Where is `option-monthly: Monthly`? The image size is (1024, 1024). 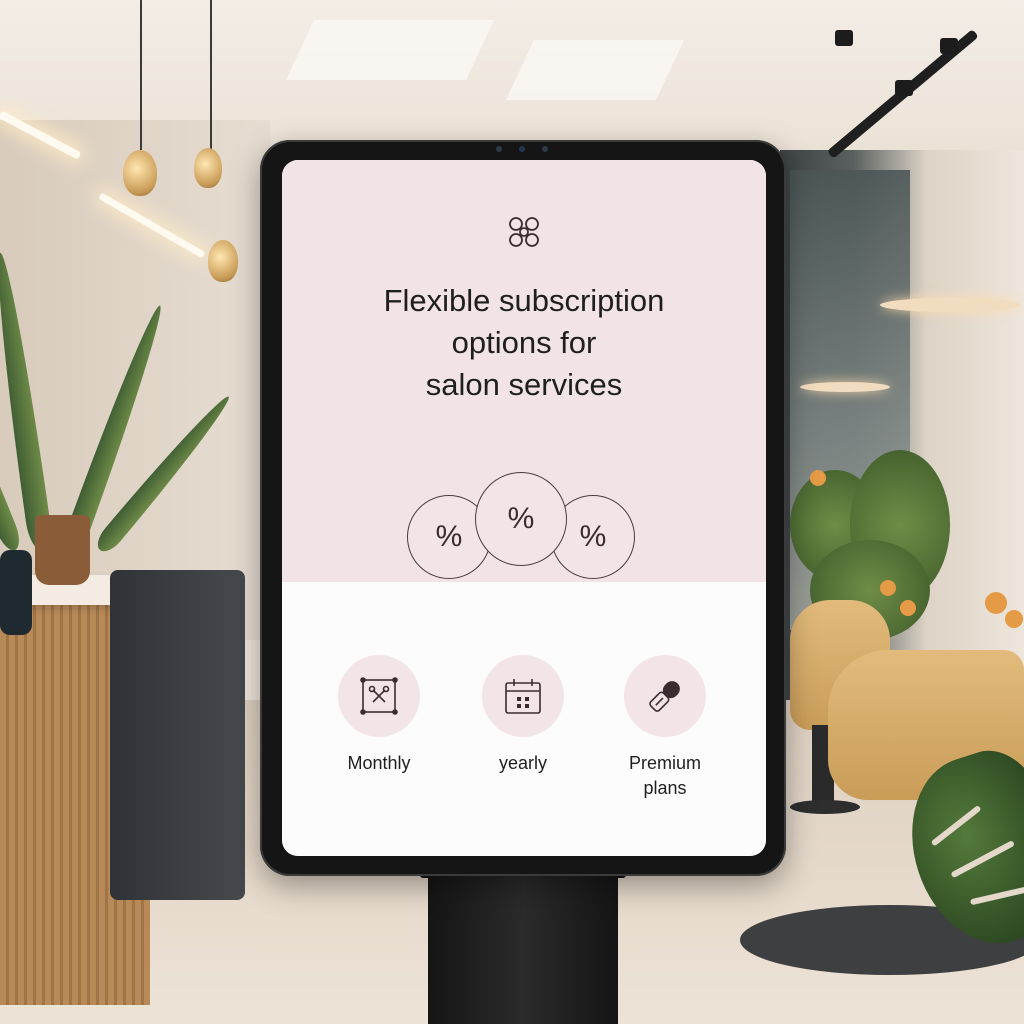
option-monthly: Monthly is located at coordinates (379, 715).